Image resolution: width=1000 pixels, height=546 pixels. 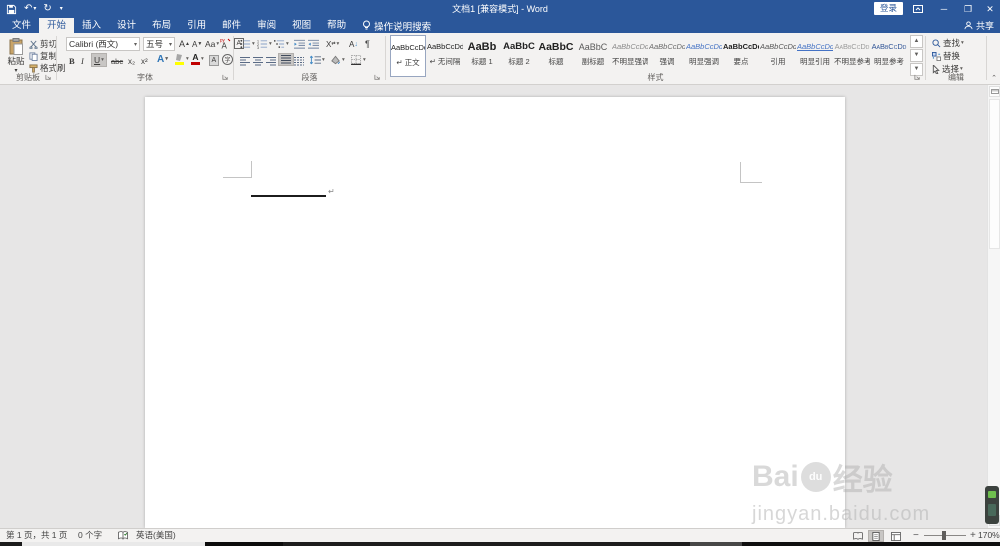 I want to click on change-case-button: Aa ▾, so click(x=212, y=44).